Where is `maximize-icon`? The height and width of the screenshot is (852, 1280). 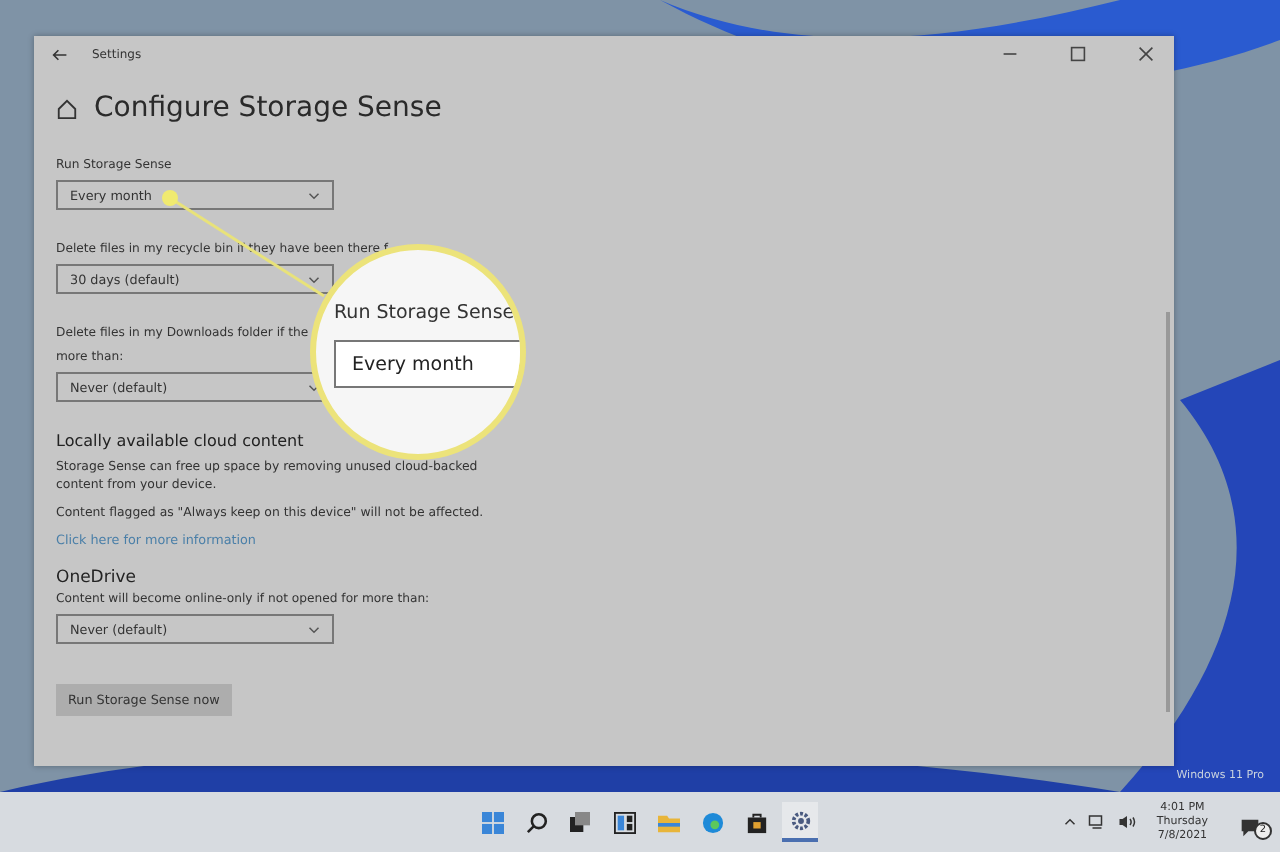 maximize-icon is located at coordinates (1078, 54).